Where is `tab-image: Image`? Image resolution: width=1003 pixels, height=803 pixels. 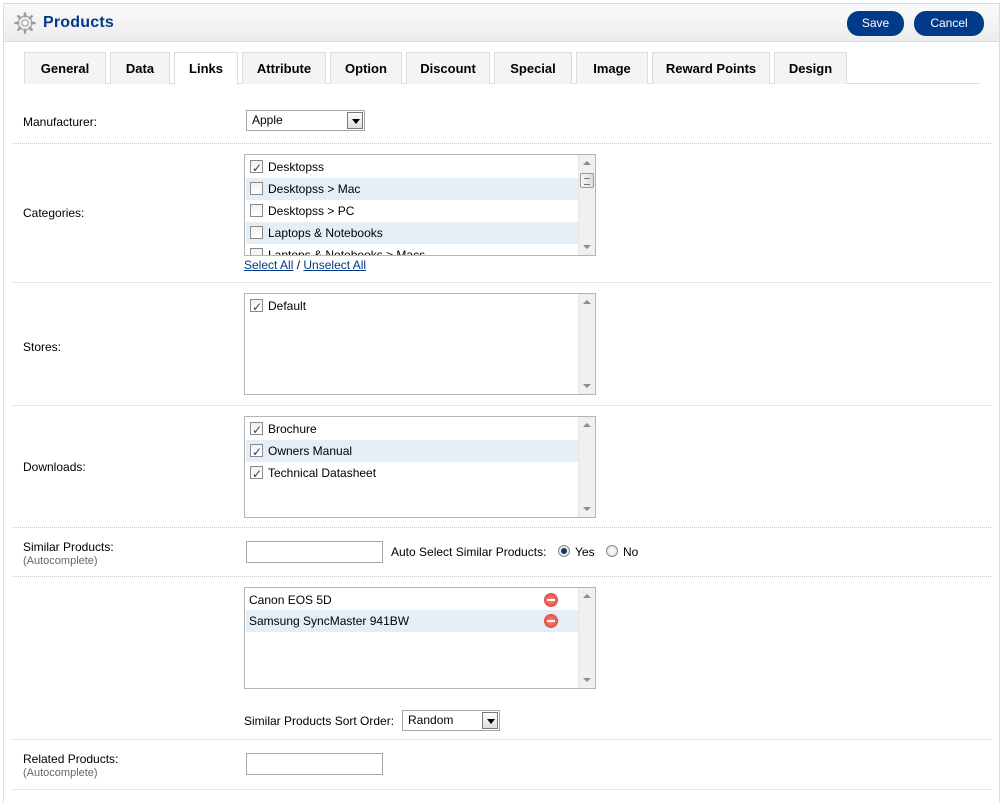
tab-image: Image is located at coordinates (612, 68).